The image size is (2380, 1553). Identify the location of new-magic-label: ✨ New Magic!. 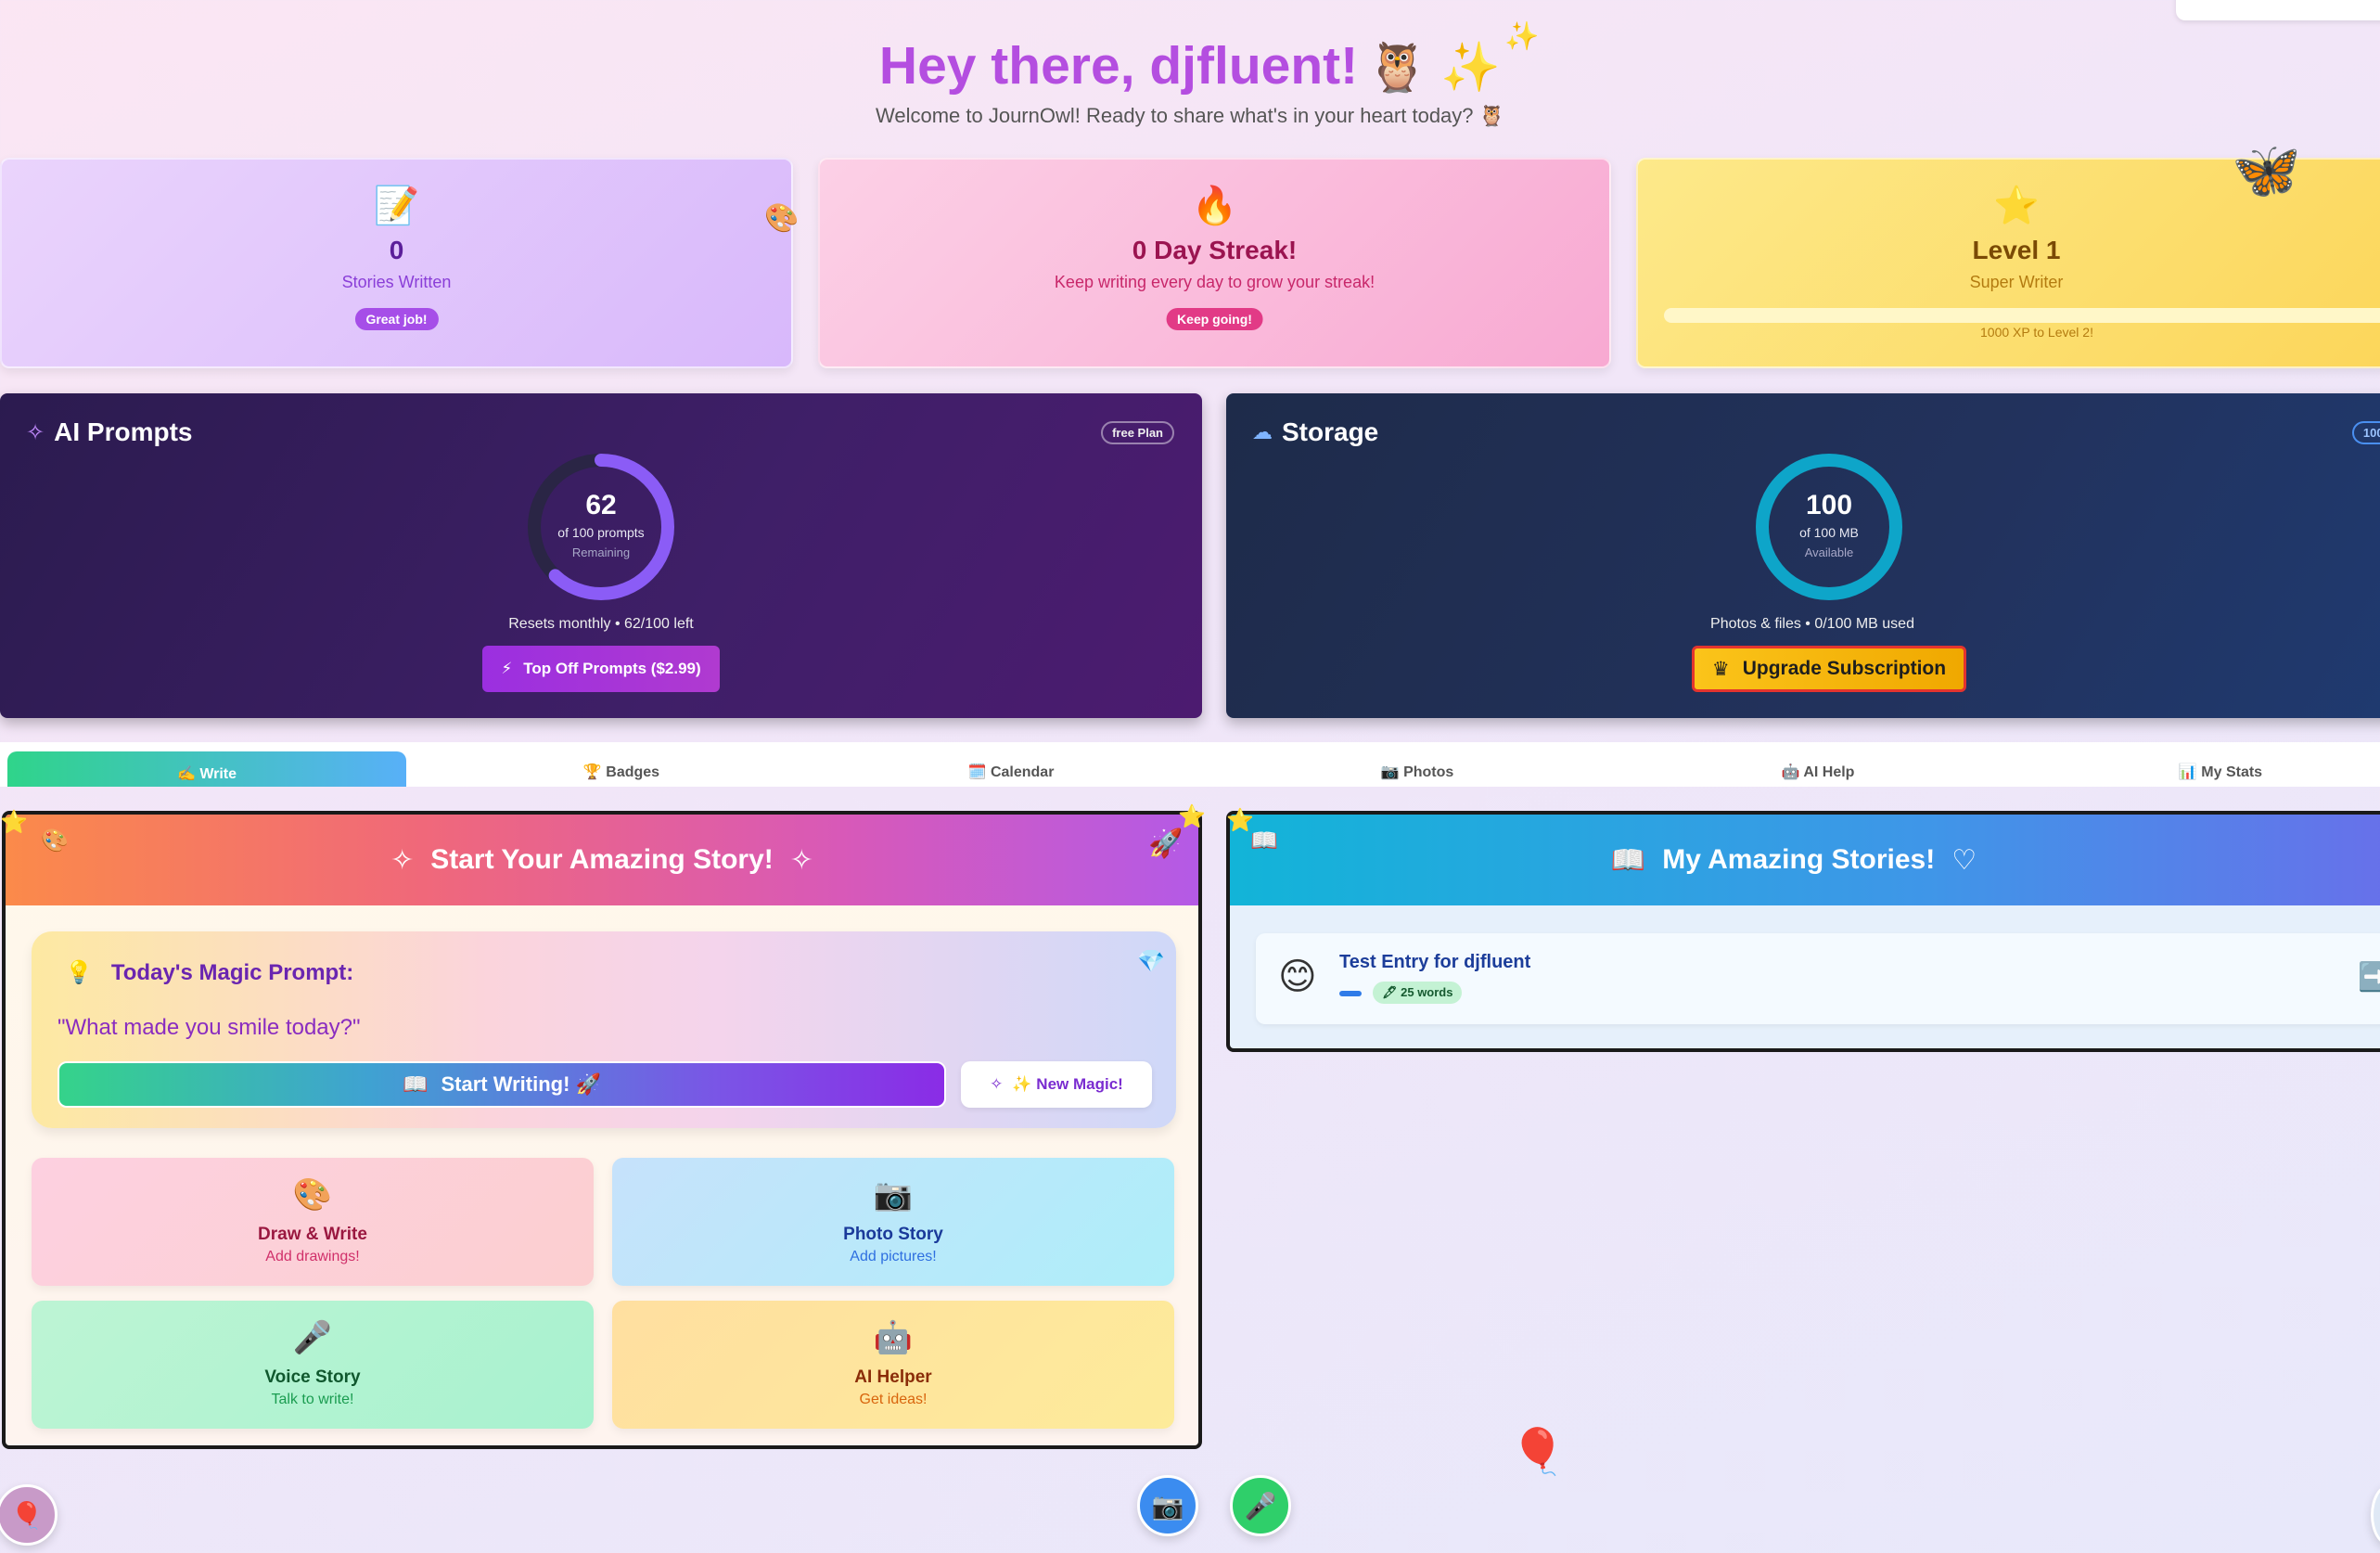
(1067, 1084).